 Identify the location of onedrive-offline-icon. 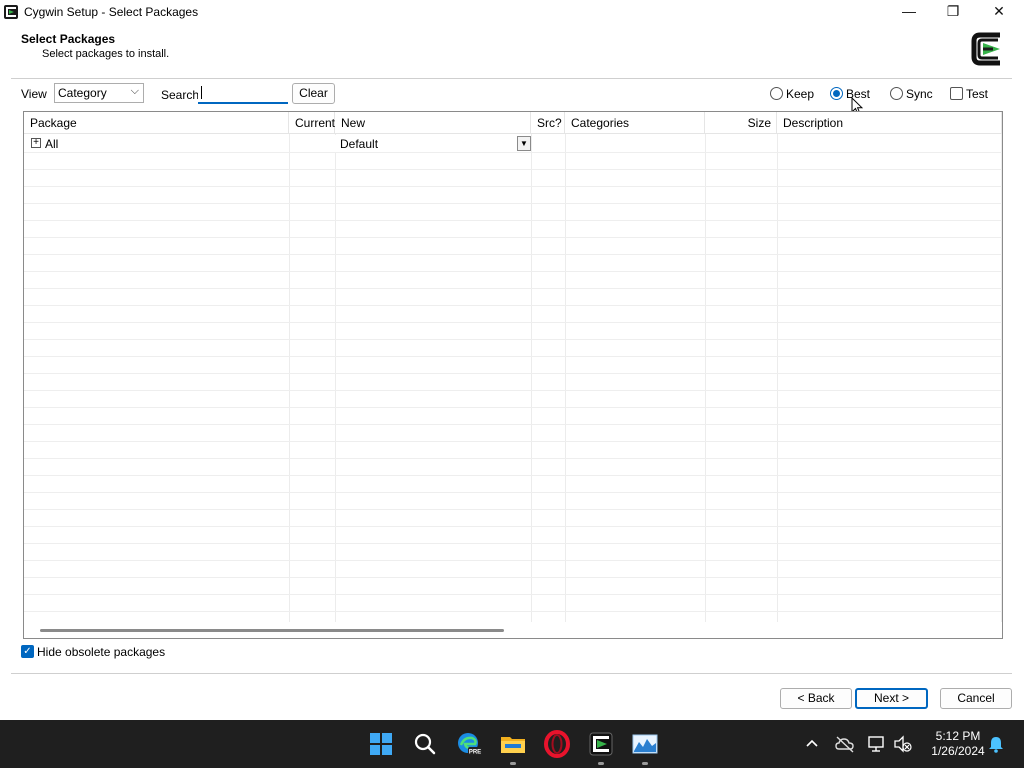
(845, 744).